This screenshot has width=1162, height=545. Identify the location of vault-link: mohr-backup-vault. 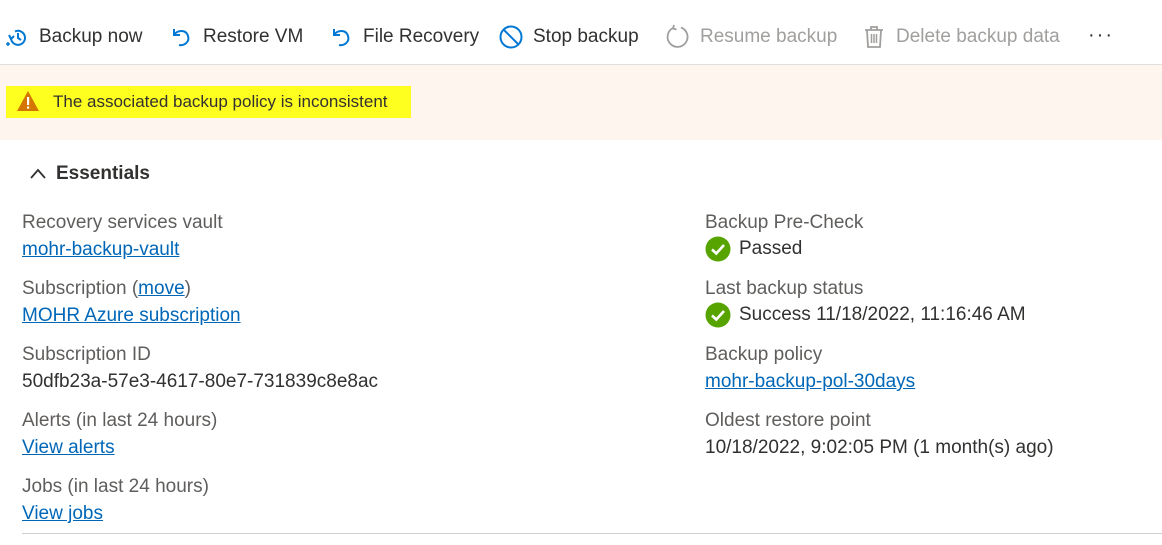
(100, 250).